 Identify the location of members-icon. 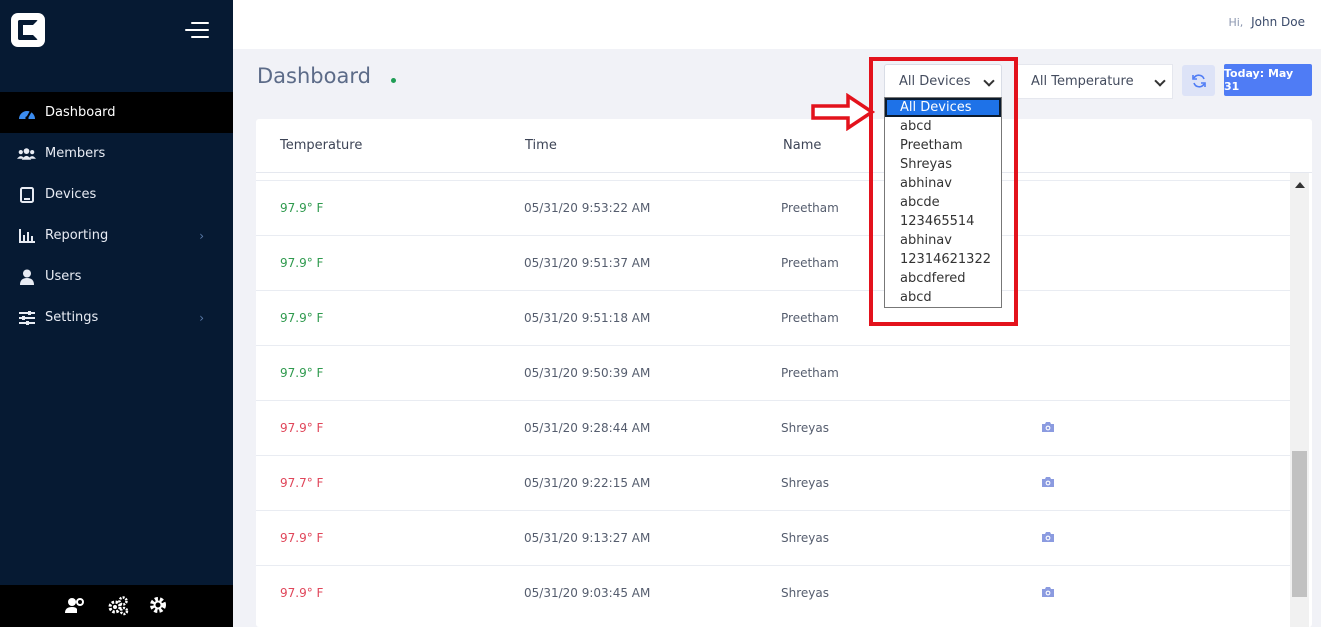
(26, 154).